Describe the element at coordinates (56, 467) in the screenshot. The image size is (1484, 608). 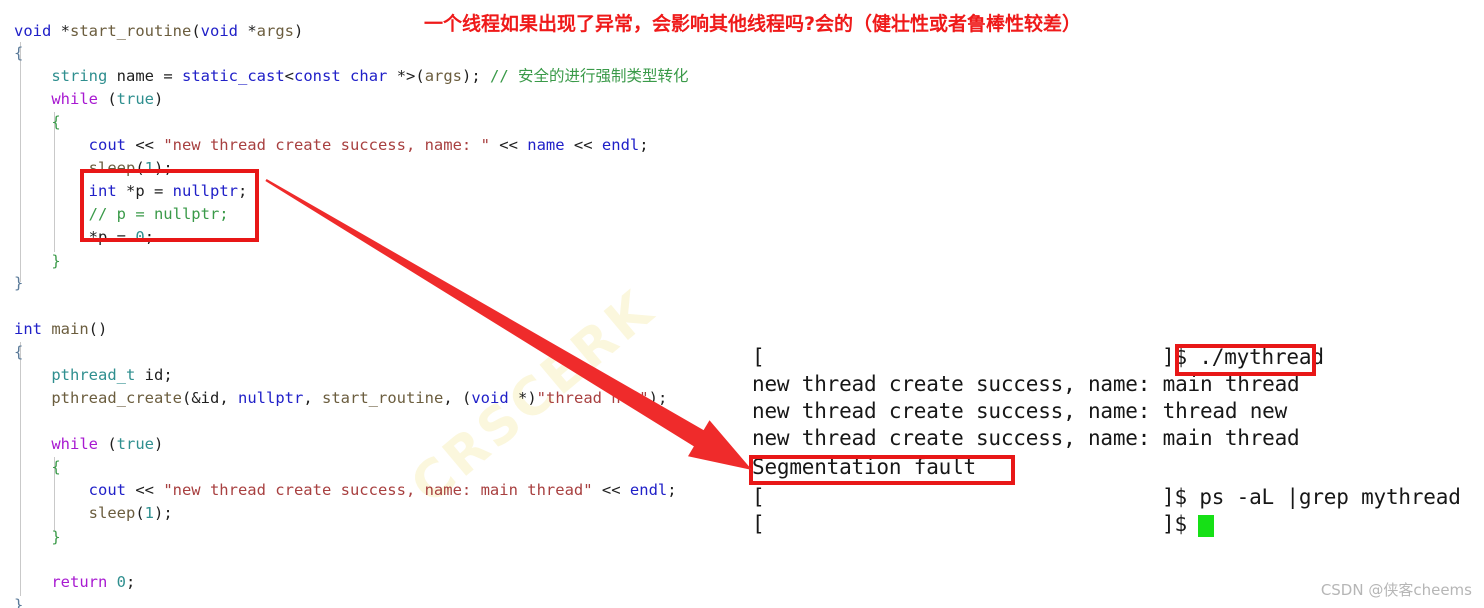
I see `code-token: {` at that location.